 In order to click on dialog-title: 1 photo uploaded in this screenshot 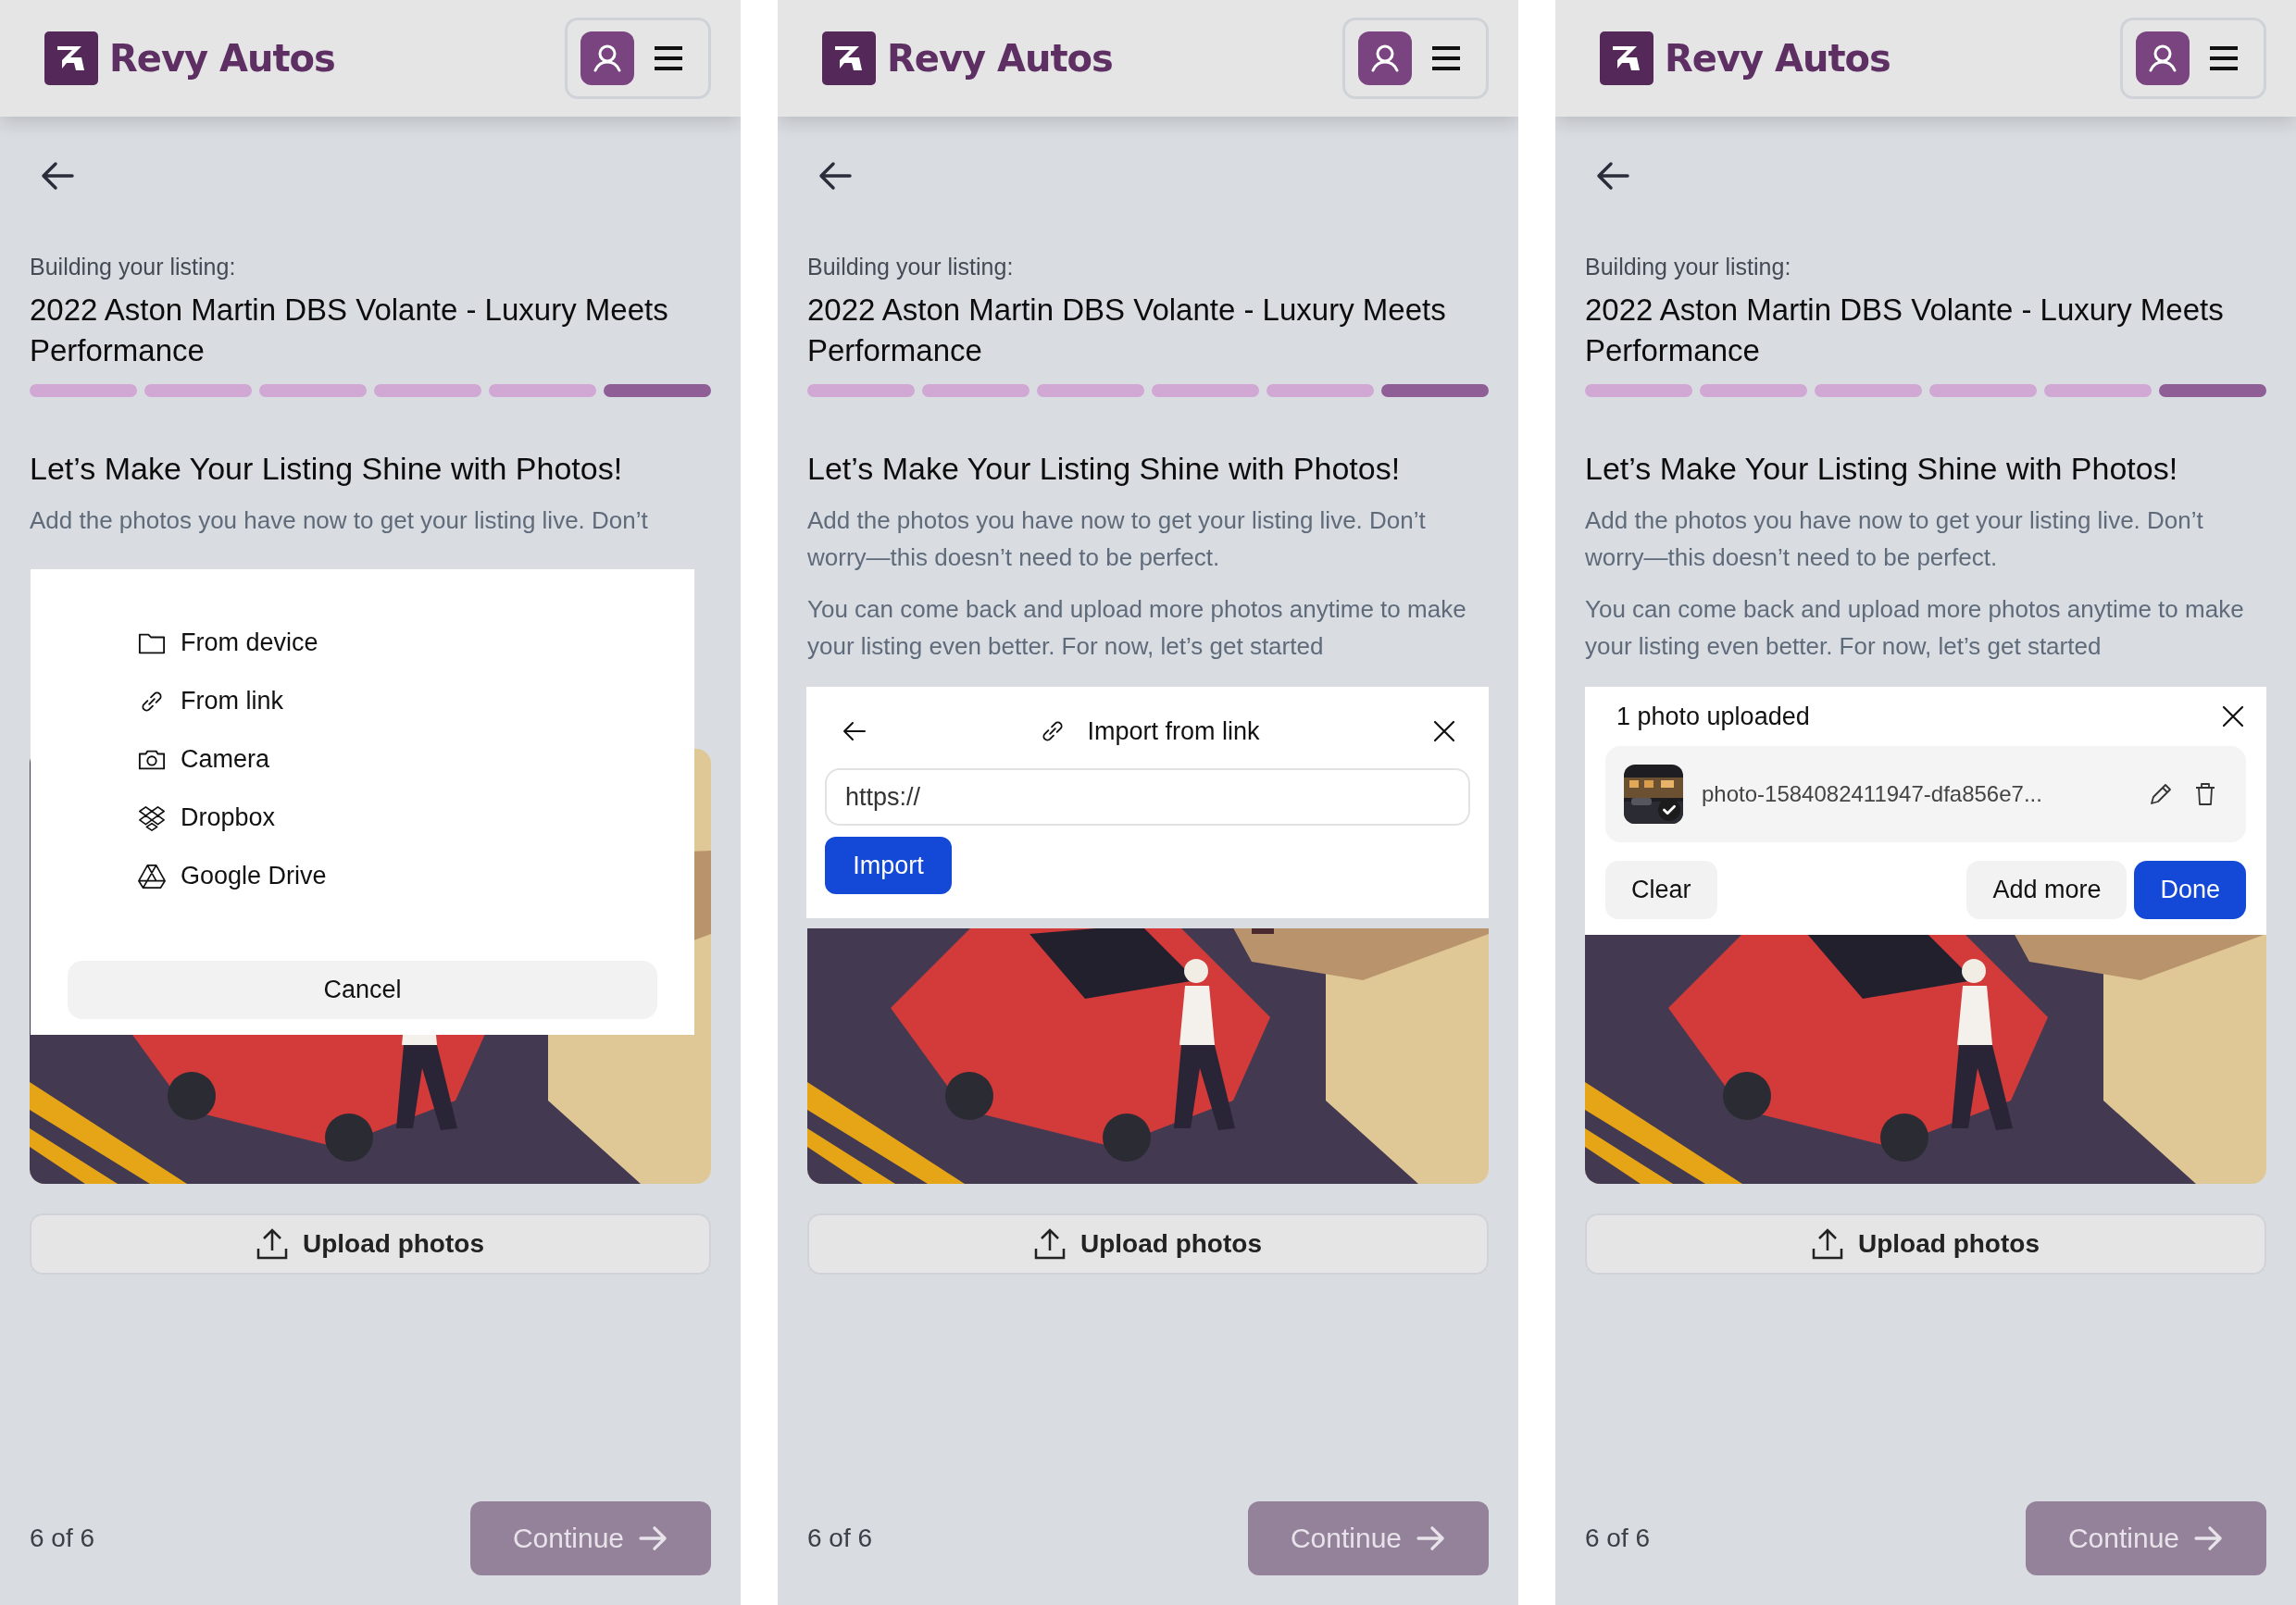, I will do `click(1713, 716)`.